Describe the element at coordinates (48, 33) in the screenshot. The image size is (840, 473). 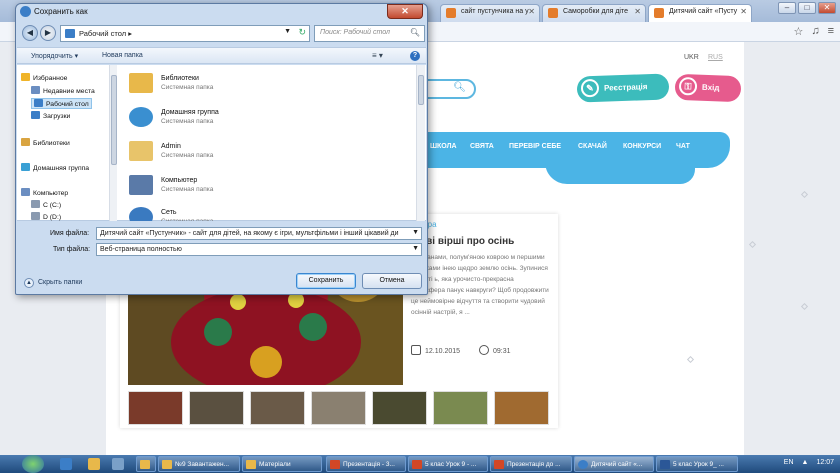
I see `forward-arrow-icon: ▶` at that location.